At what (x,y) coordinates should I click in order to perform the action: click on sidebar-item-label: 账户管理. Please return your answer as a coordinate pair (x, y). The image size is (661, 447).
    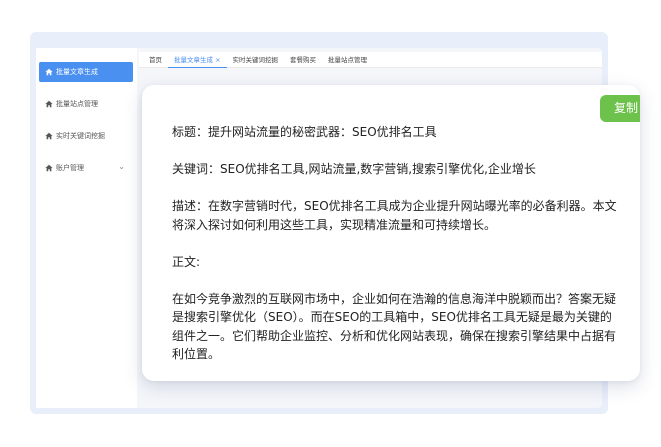
    Looking at the image, I should click on (70, 168).